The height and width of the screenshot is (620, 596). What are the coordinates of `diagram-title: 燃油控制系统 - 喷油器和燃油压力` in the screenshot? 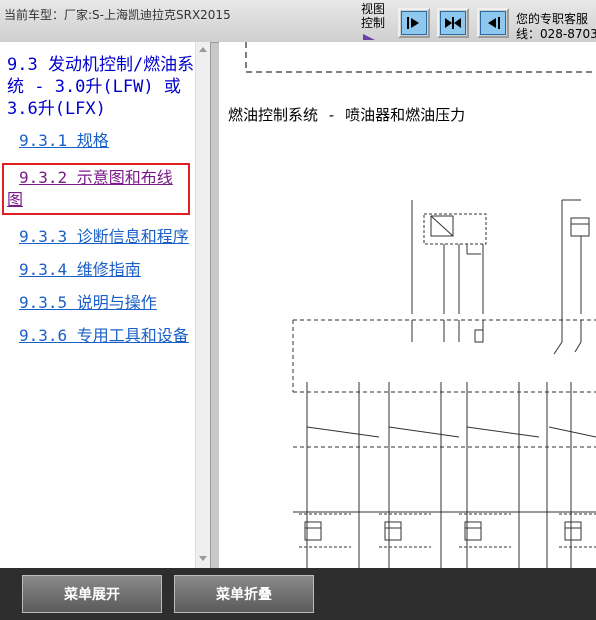 It's located at (347, 115).